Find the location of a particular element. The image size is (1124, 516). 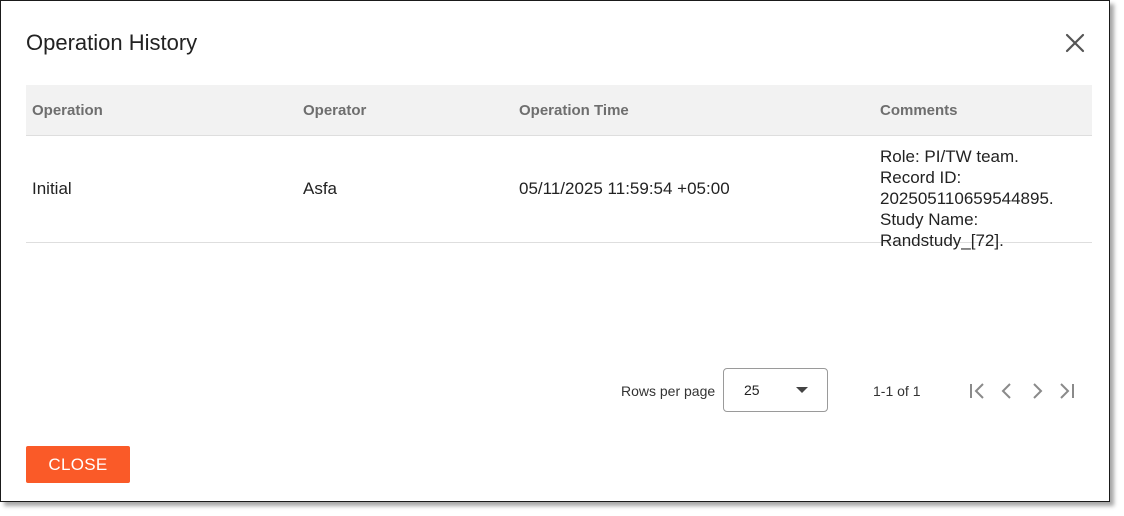

comment-line: Record ID: is located at coordinates (921, 177).